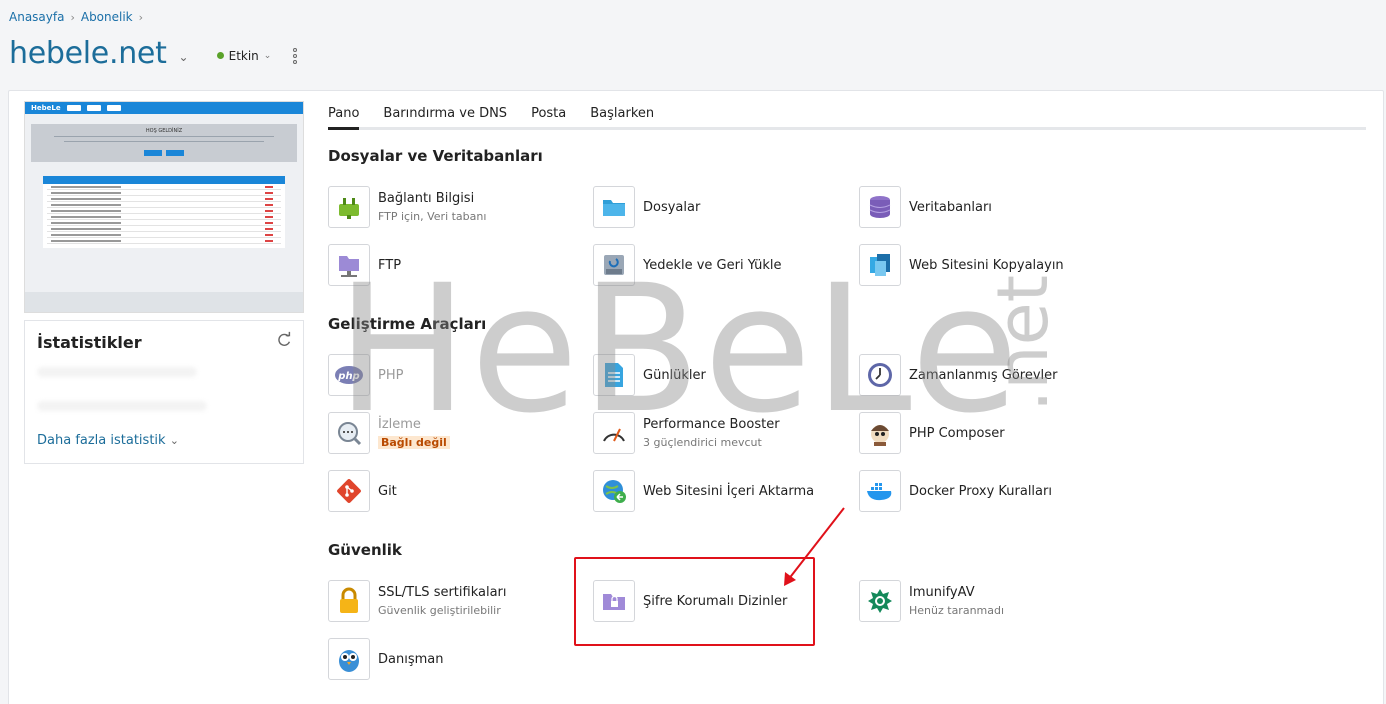 This screenshot has height=704, width=1386. What do you see at coordinates (349, 659) in the screenshot?
I see `owl-icon` at bounding box center [349, 659].